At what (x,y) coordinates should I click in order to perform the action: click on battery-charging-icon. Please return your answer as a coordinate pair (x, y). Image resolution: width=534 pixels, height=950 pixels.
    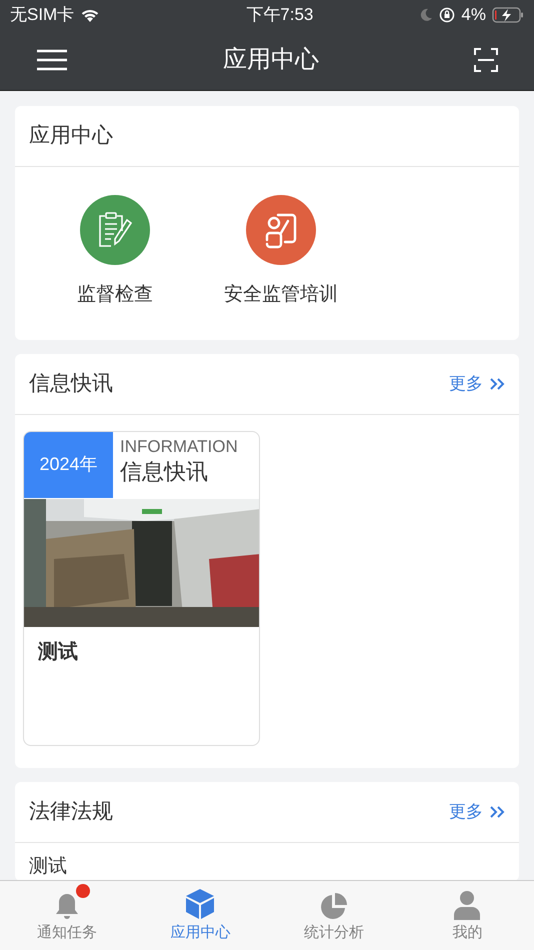
    Looking at the image, I should click on (508, 15).